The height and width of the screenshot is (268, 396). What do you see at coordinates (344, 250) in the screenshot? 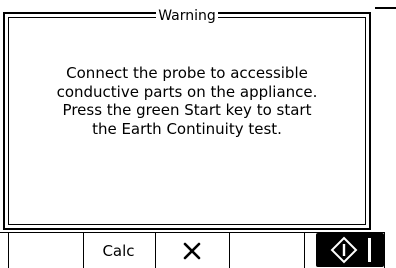
I see `start-icon` at bounding box center [344, 250].